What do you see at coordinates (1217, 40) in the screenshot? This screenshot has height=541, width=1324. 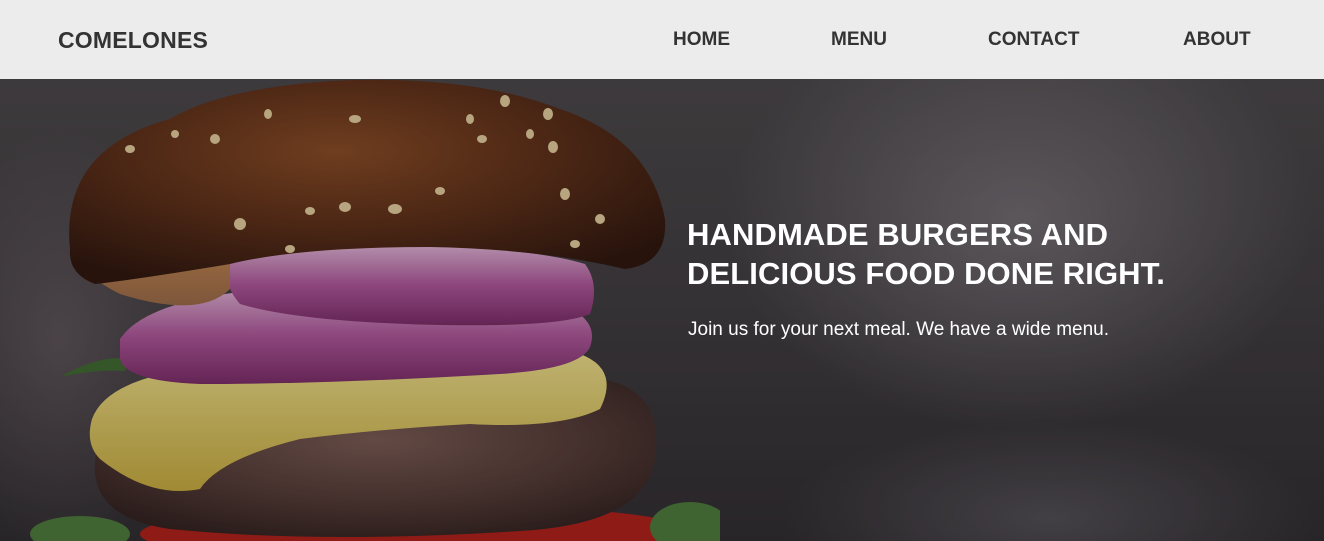 I see `nav-about: ABOUT` at bounding box center [1217, 40].